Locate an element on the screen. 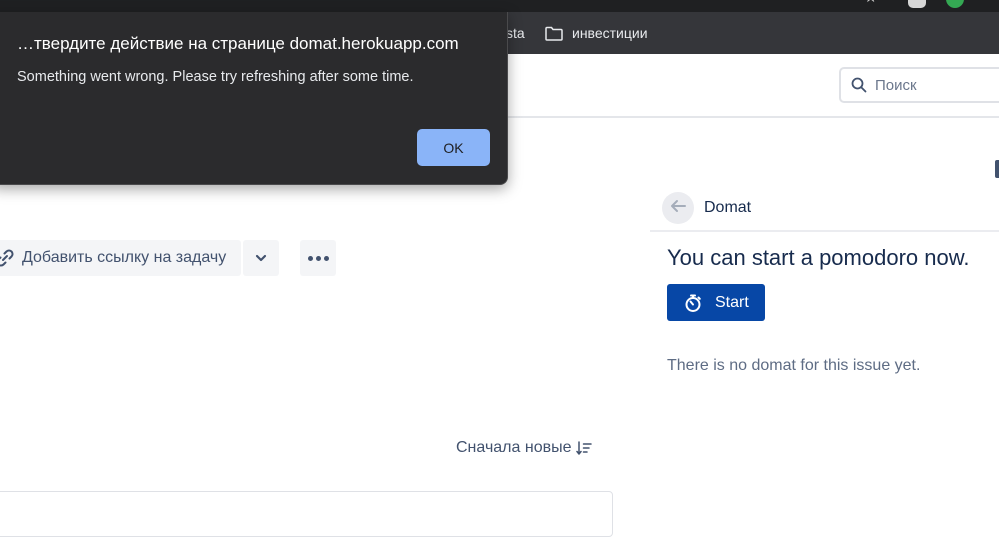  chevron-down-icon is located at coordinates (261, 258).